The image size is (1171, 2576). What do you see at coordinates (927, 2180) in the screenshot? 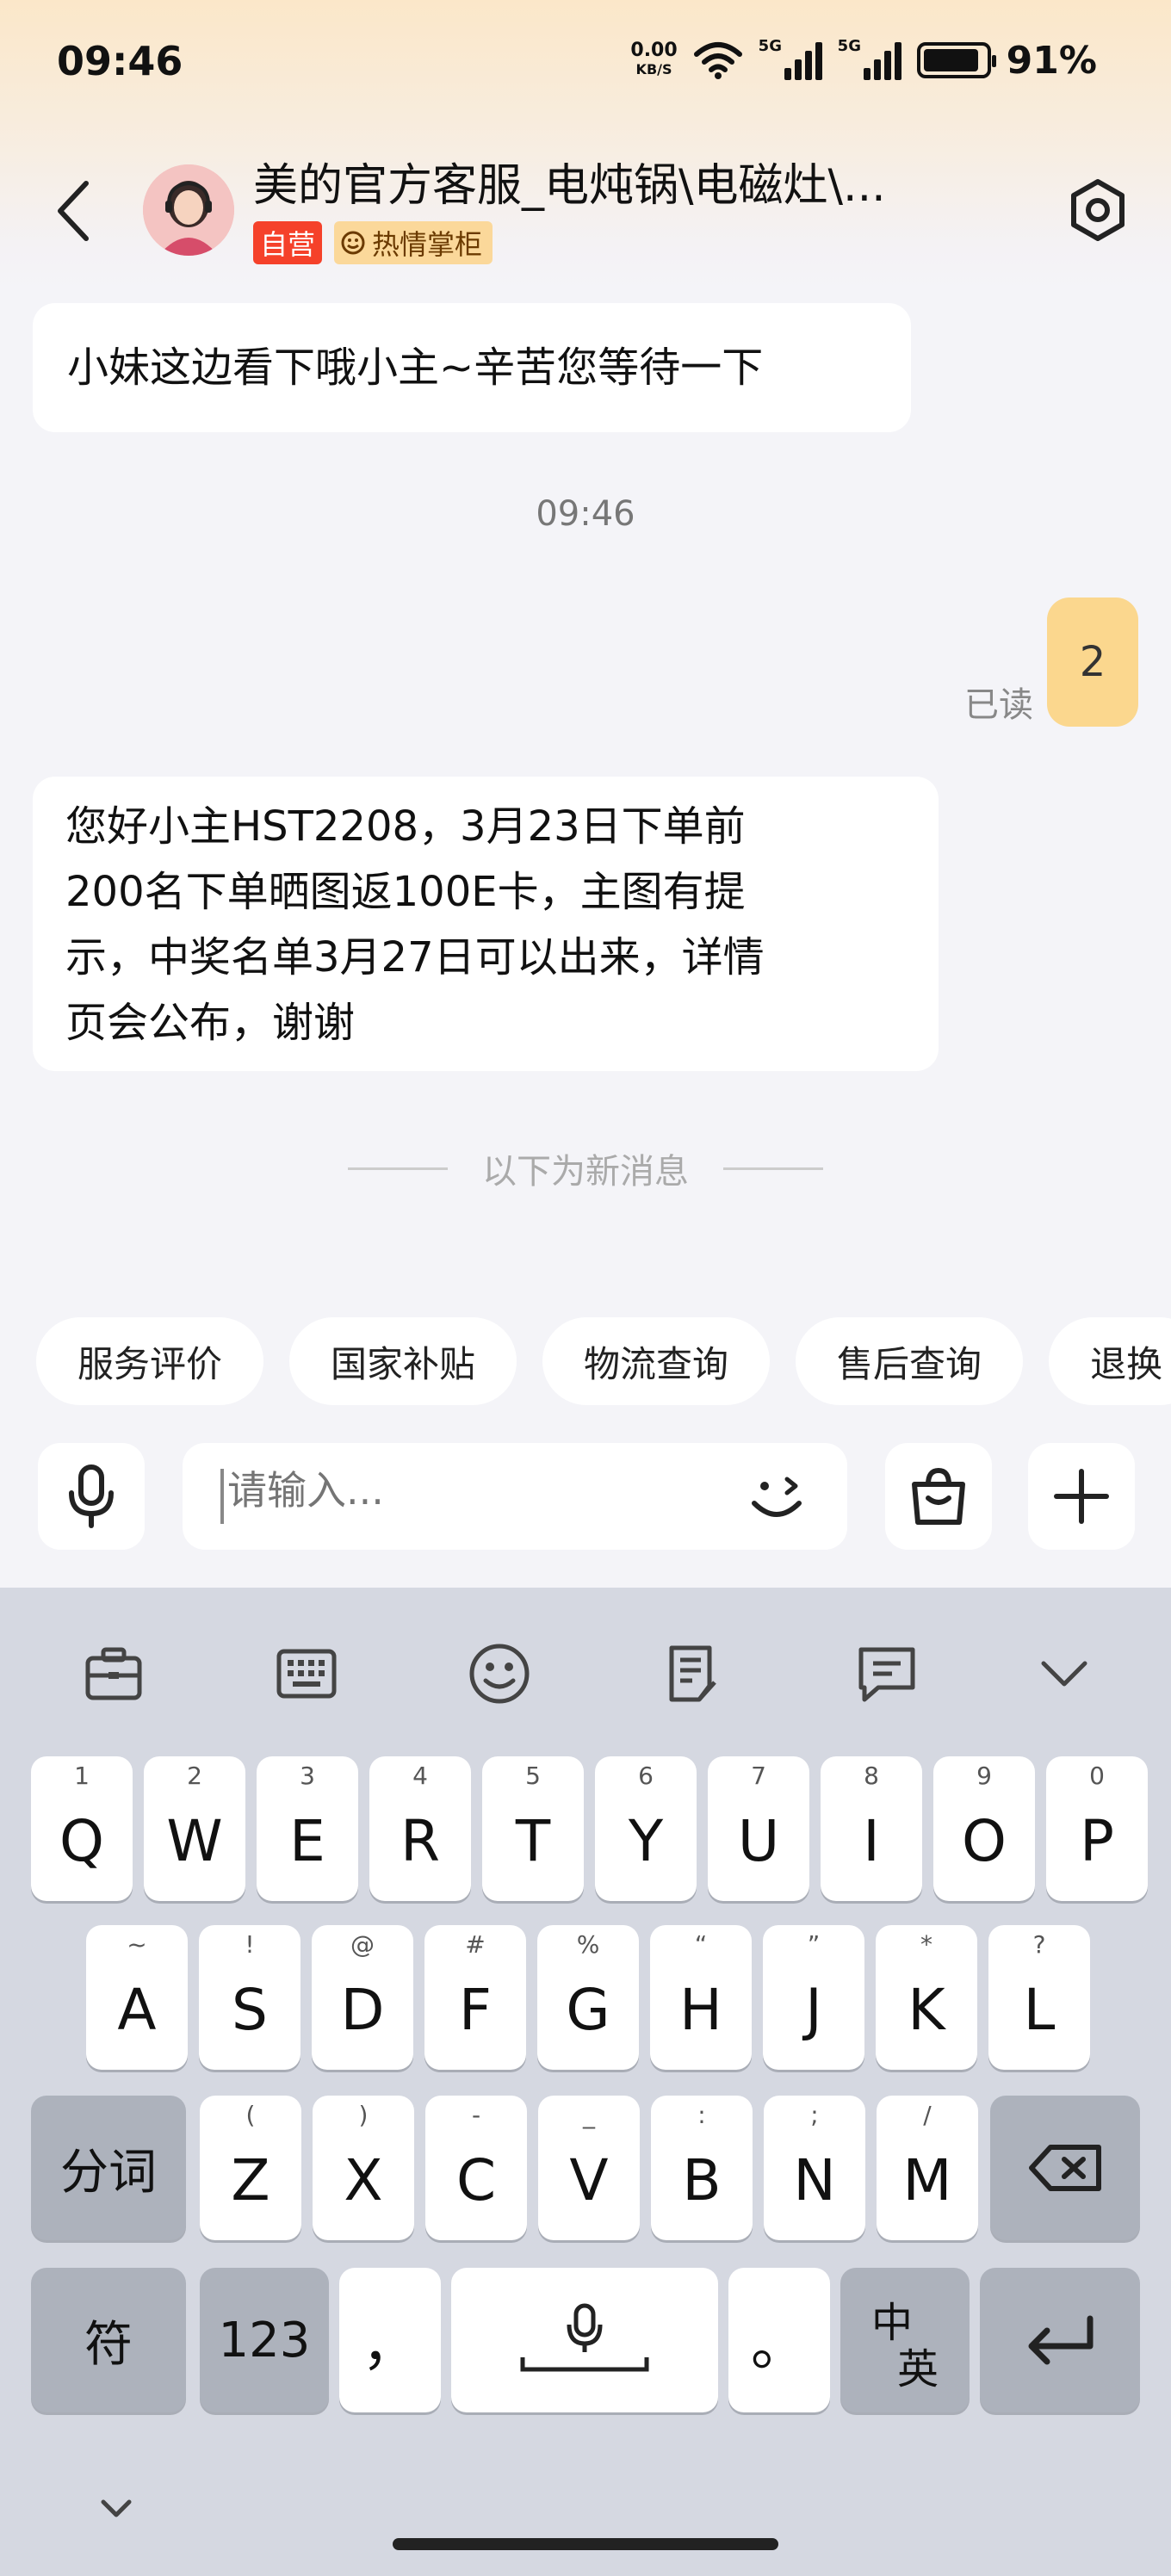
I see `key-letter: M` at bounding box center [927, 2180].